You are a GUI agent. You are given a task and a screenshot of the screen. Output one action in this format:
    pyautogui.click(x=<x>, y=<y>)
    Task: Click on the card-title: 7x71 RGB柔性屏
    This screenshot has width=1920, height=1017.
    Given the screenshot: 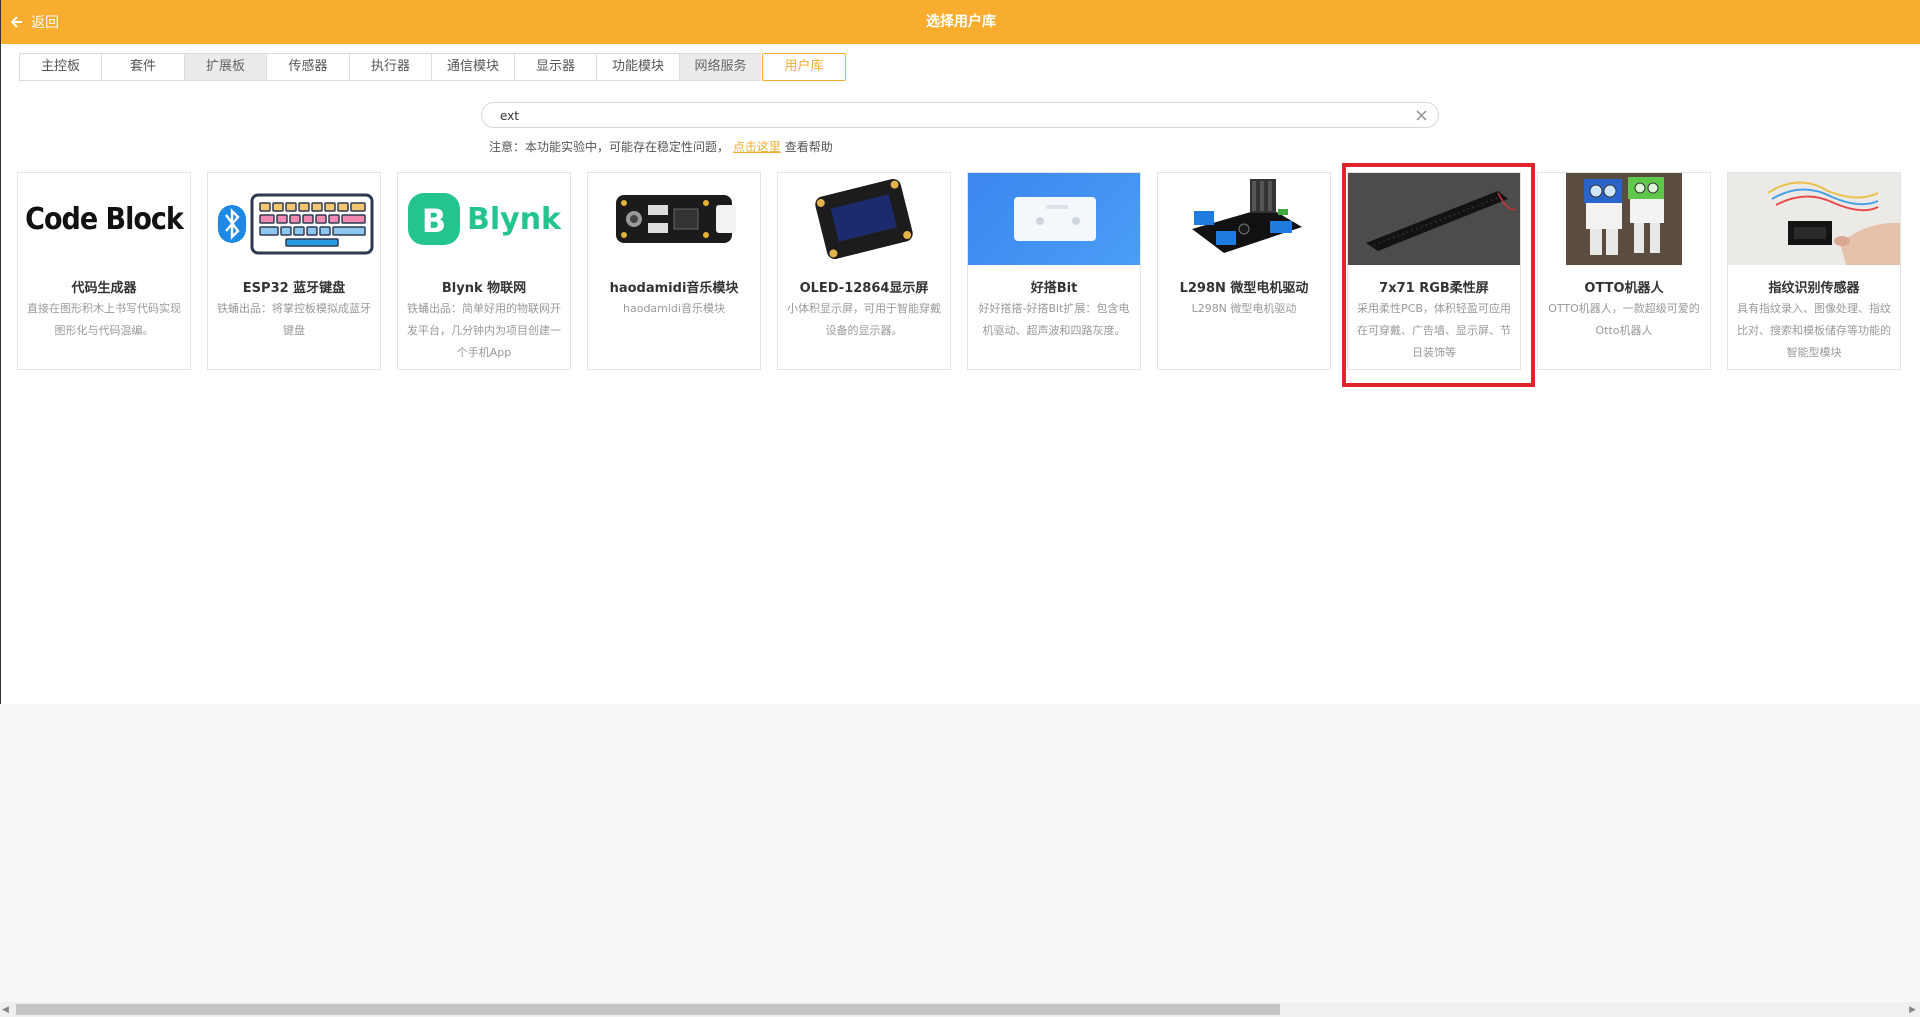 What is the action you would take?
    pyautogui.click(x=1434, y=288)
    